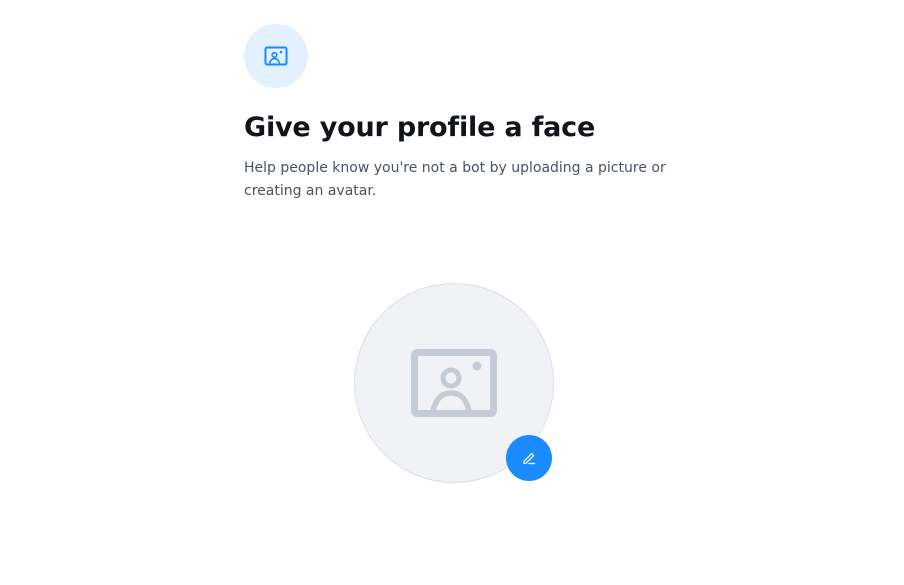  I want to click on avatar-upload, so click(454, 383).